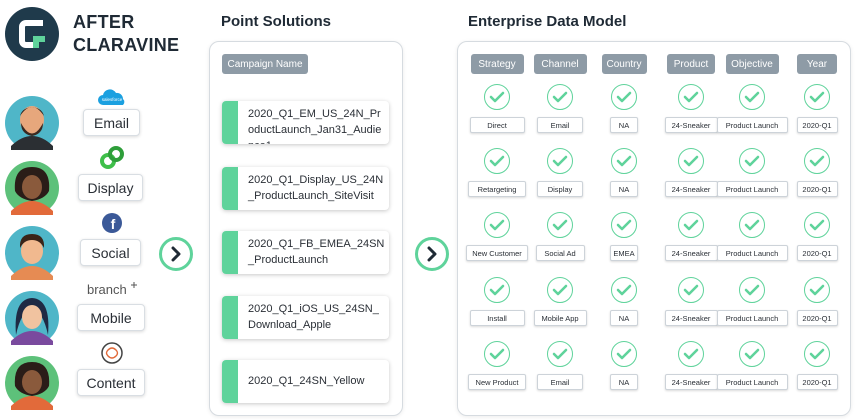  Describe the element at coordinates (547, 21) in the screenshot. I see `enterprise-data-model-title: Enterprise Data Model` at that location.